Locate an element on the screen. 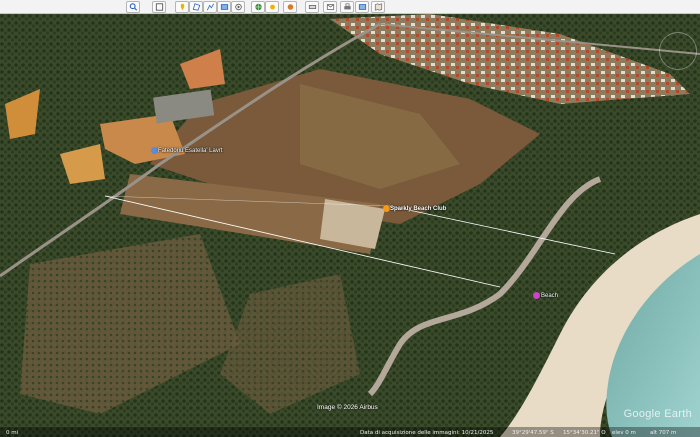  sun-icon is located at coordinates (272, 7).